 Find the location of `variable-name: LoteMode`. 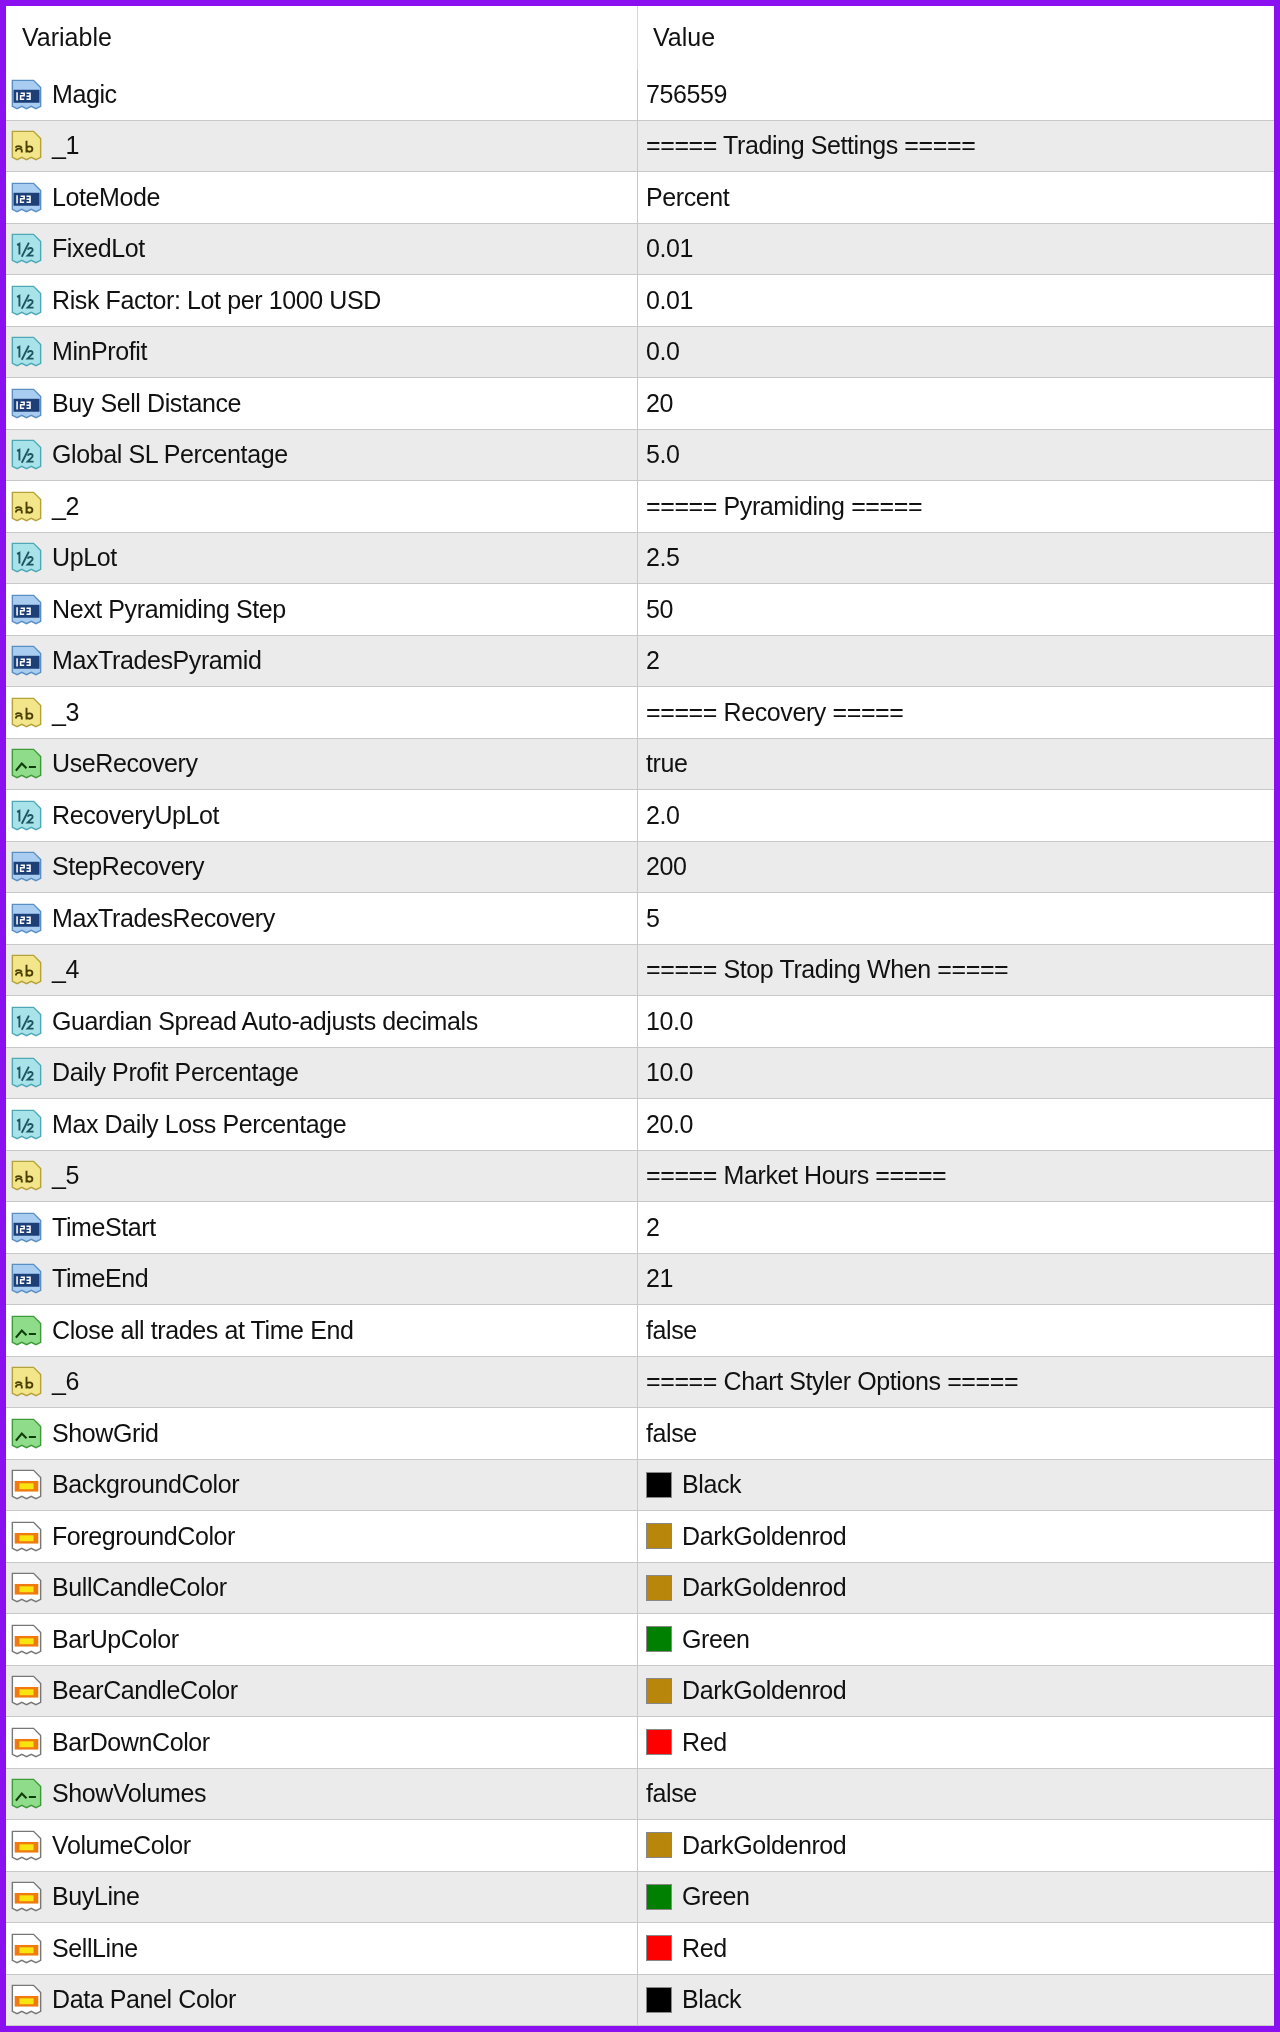

variable-name: LoteMode is located at coordinates (106, 197).